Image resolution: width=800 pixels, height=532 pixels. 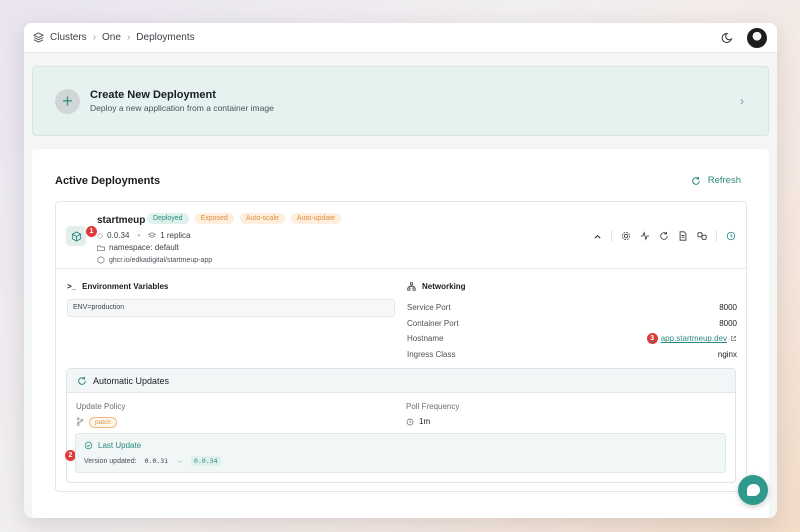 What do you see at coordinates (444, 286) in the screenshot?
I see `networking-title-text: Networking` at bounding box center [444, 286].